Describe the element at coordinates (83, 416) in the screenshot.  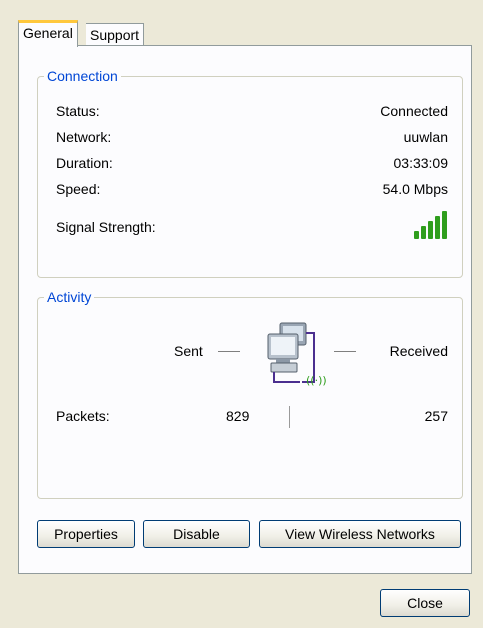
I see `packets-label: Packets:` at that location.